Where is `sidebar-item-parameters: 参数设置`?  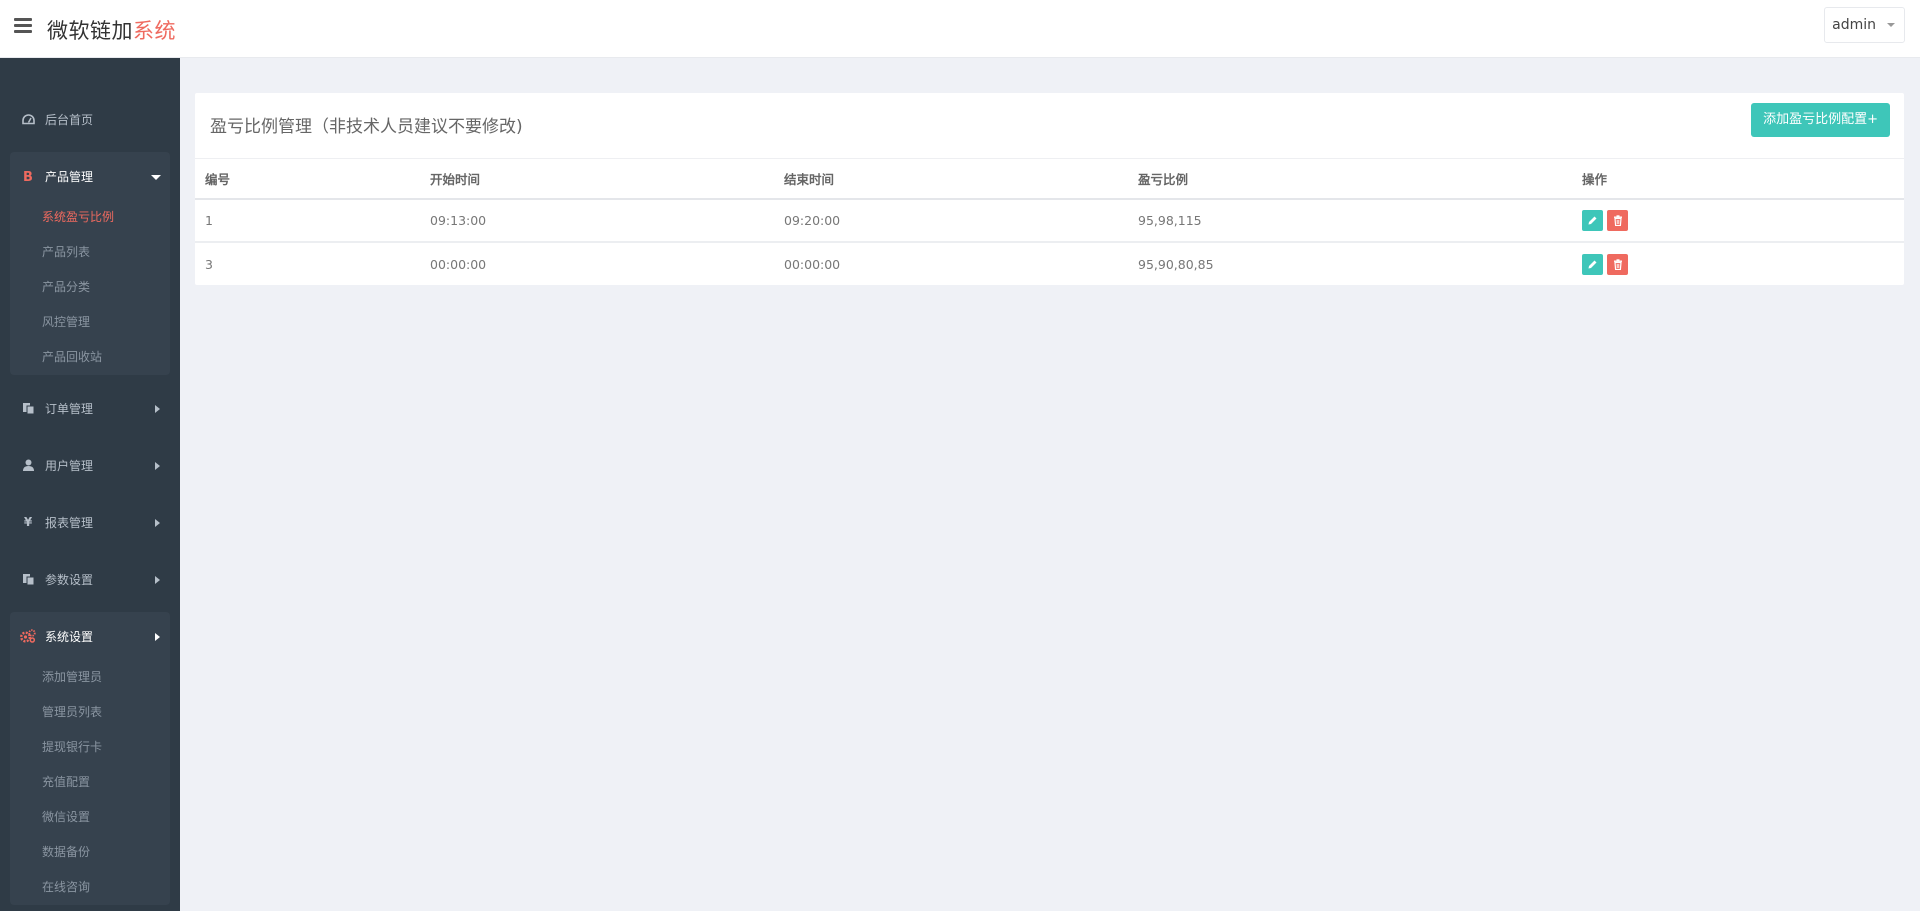 sidebar-item-parameters: 参数设置 is located at coordinates (90, 579).